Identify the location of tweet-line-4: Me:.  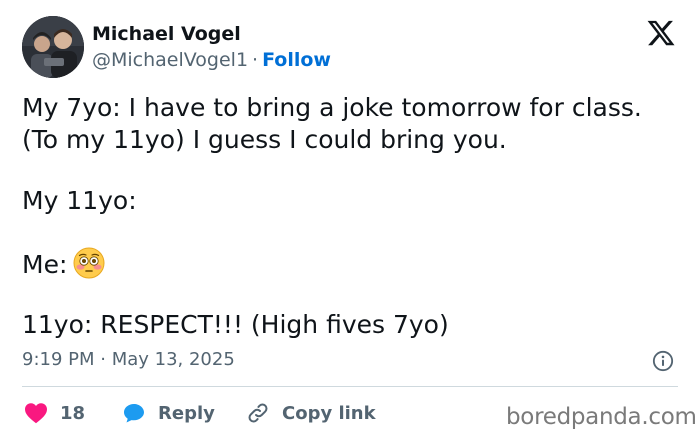
(63, 264).